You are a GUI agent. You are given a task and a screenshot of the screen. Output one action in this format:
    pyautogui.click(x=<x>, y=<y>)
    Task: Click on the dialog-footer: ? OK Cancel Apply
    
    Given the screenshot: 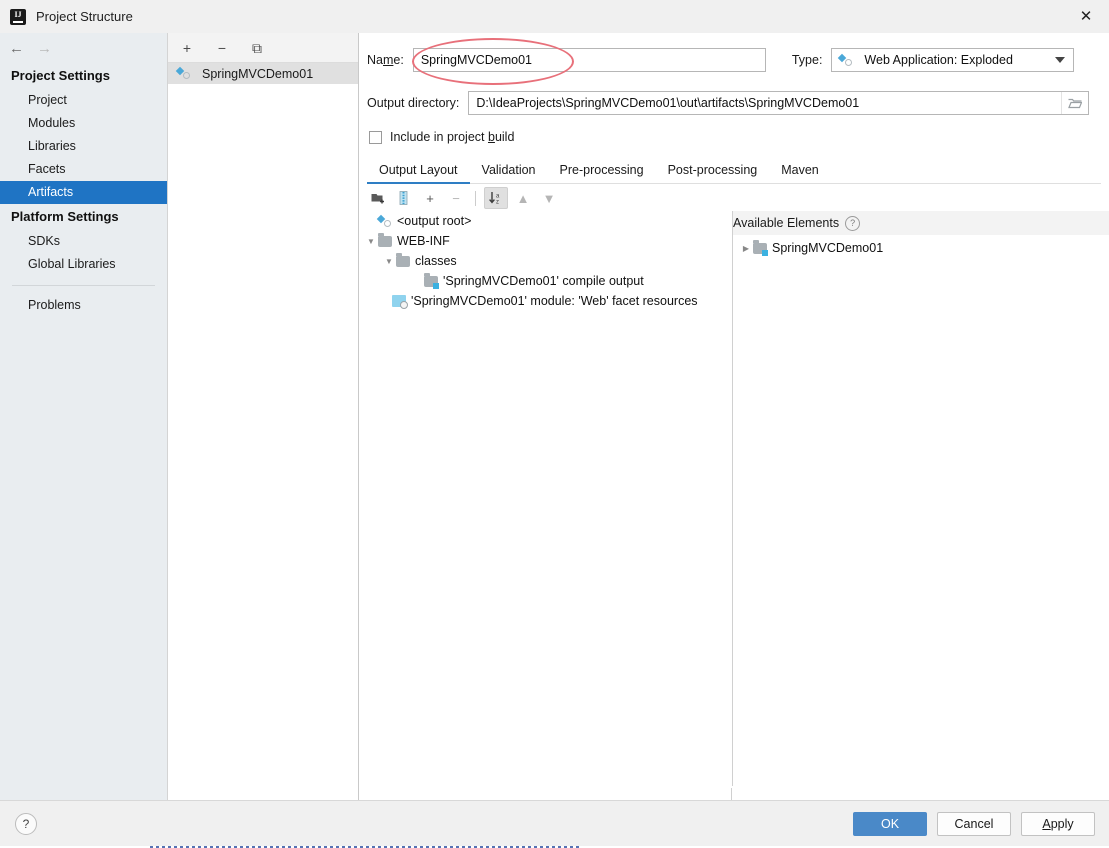 What is the action you would take?
    pyautogui.click(x=554, y=823)
    